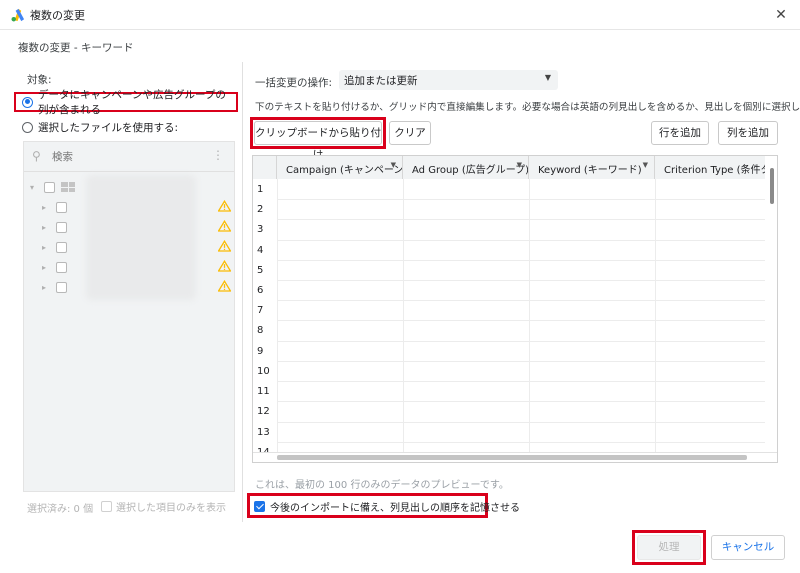 The width and height of the screenshot is (800, 573). What do you see at coordinates (547, 77) in the screenshot?
I see `dropdown-arrow-icon: ▼` at bounding box center [547, 77].